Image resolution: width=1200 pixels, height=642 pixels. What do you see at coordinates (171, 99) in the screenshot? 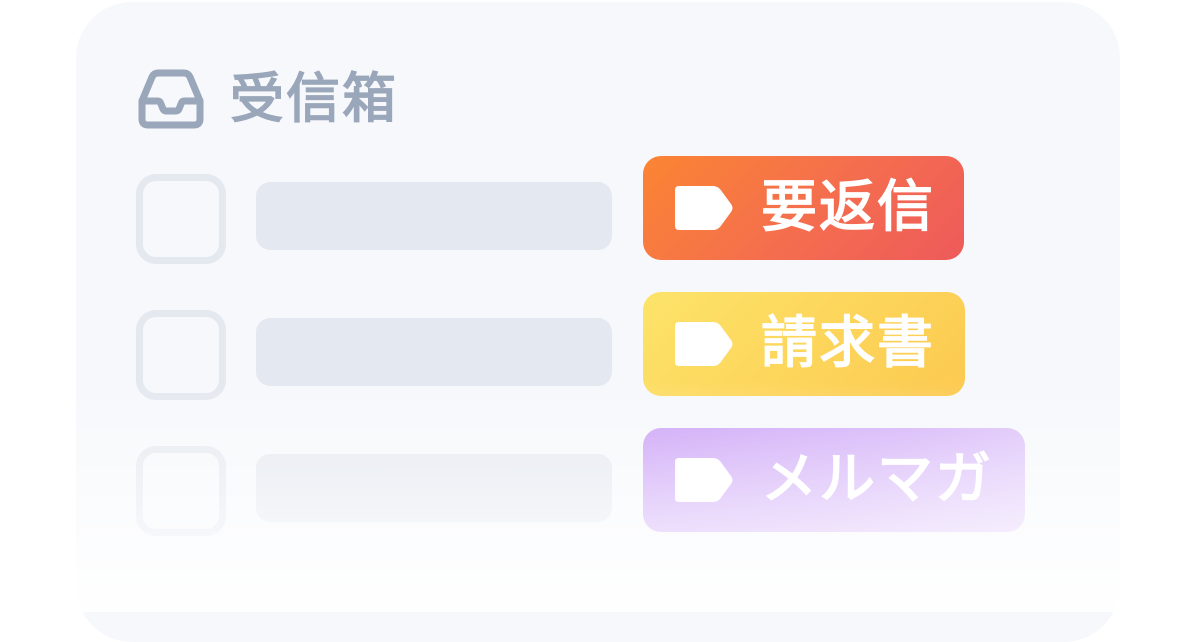
I see `inbox-tray-icon` at bounding box center [171, 99].